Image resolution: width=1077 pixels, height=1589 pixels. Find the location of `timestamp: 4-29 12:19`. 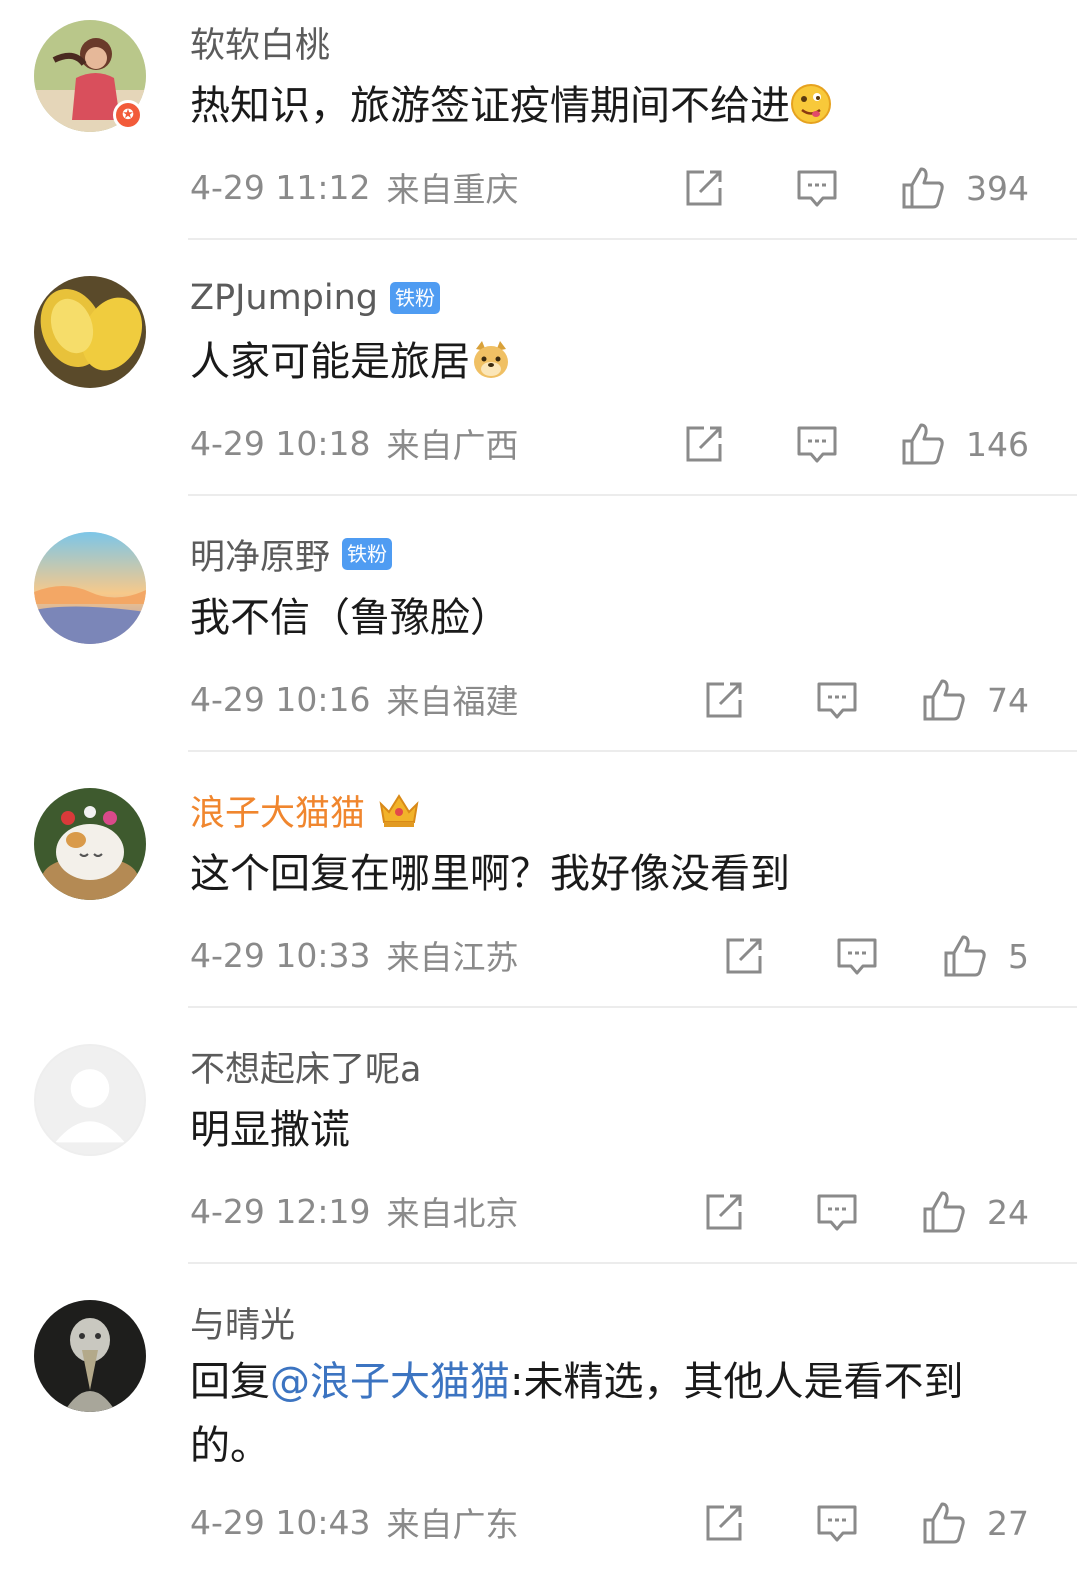

timestamp: 4-29 12:19 is located at coordinates (280, 1211).